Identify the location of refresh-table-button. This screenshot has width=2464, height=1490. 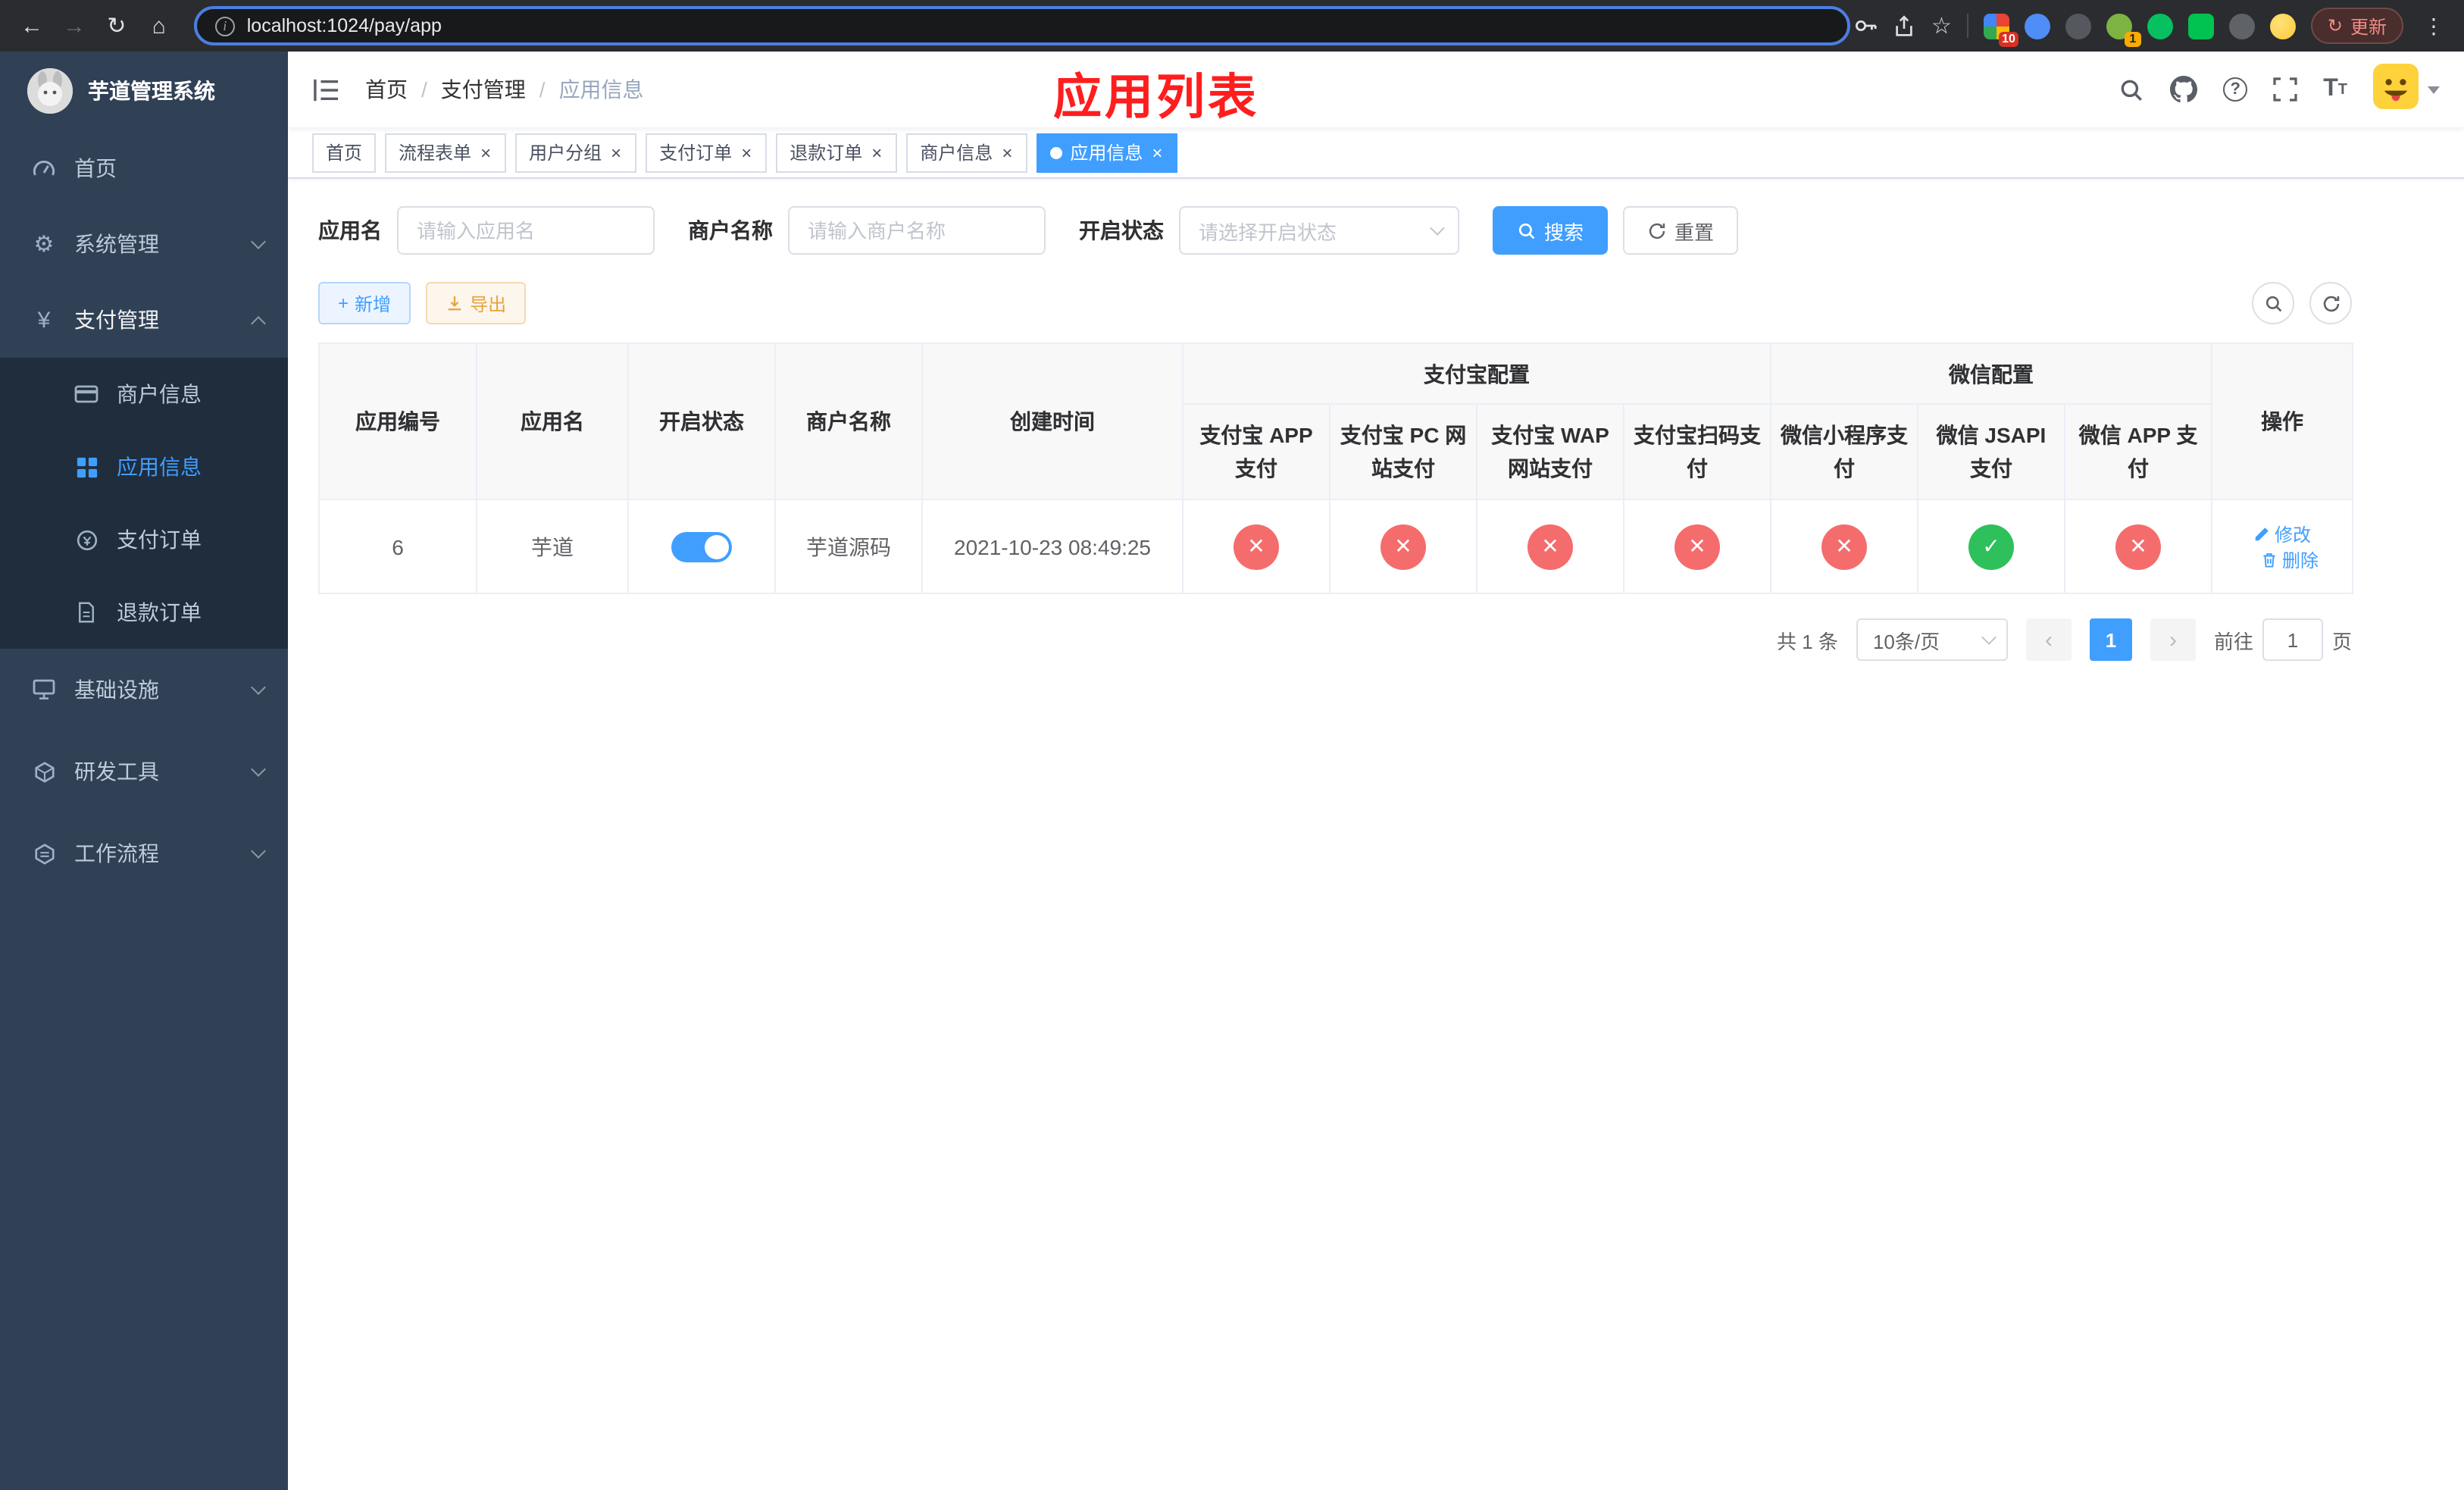
(2330, 303).